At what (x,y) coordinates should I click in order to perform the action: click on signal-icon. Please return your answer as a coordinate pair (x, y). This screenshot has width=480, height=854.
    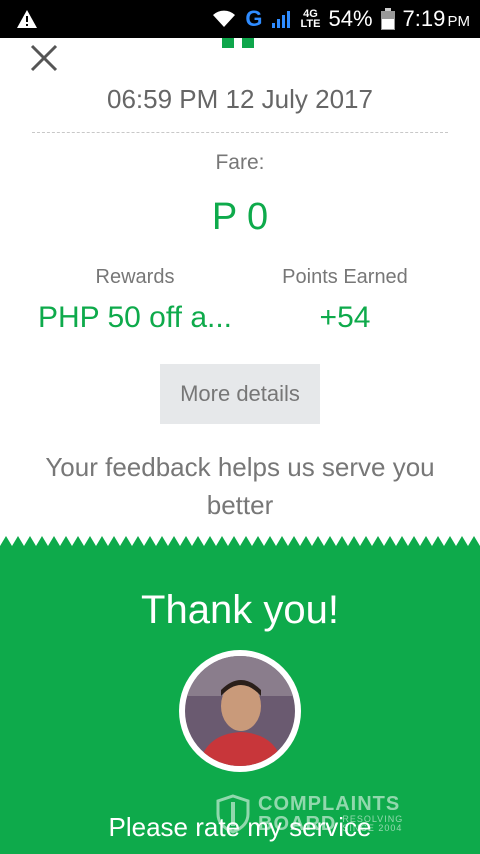
    Looking at the image, I should click on (280, 19).